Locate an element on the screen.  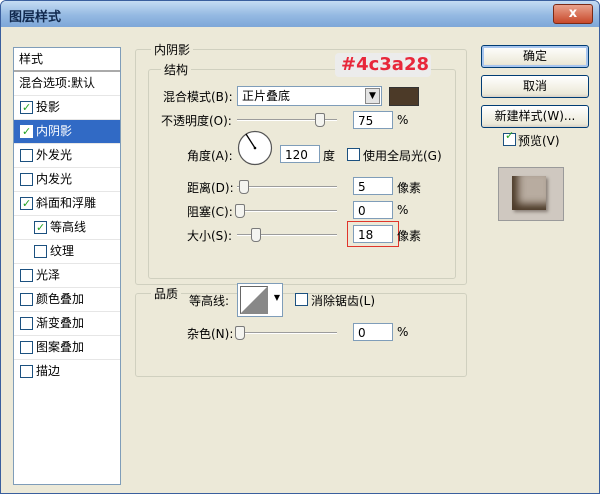
distance-input: 5 is located at coordinates (373, 186).